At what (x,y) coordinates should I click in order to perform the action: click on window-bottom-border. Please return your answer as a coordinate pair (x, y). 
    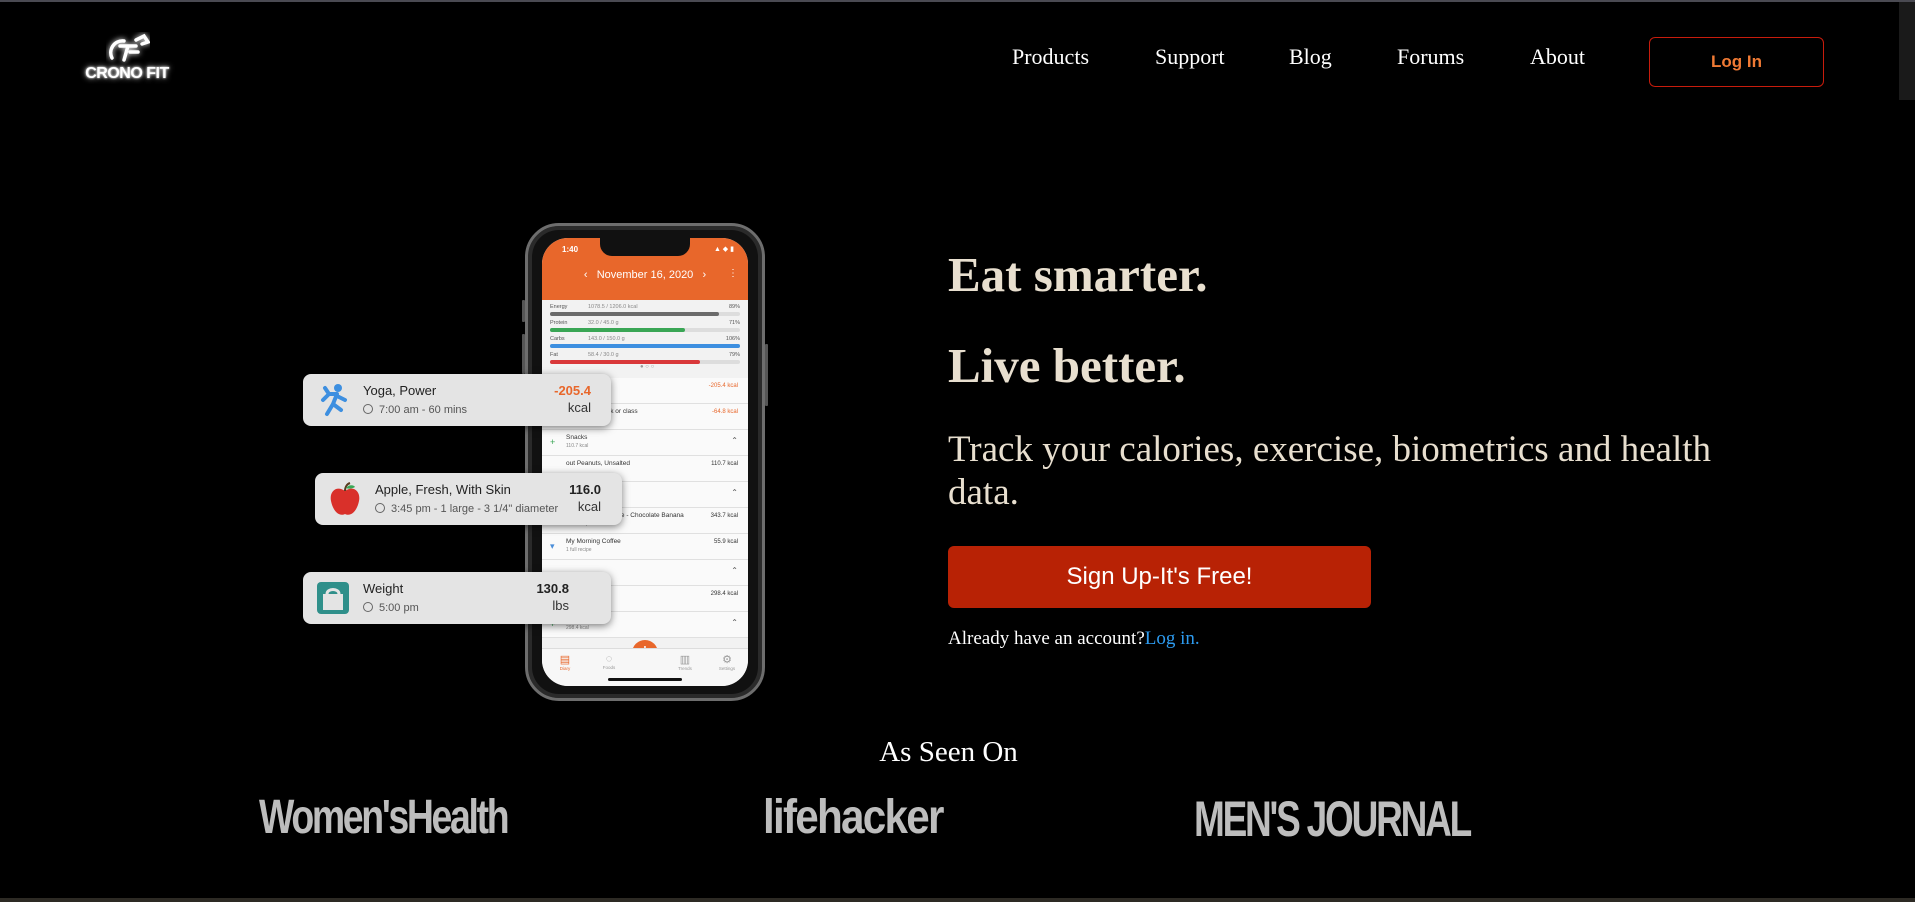
    Looking at the image, I should click on (957, 900).